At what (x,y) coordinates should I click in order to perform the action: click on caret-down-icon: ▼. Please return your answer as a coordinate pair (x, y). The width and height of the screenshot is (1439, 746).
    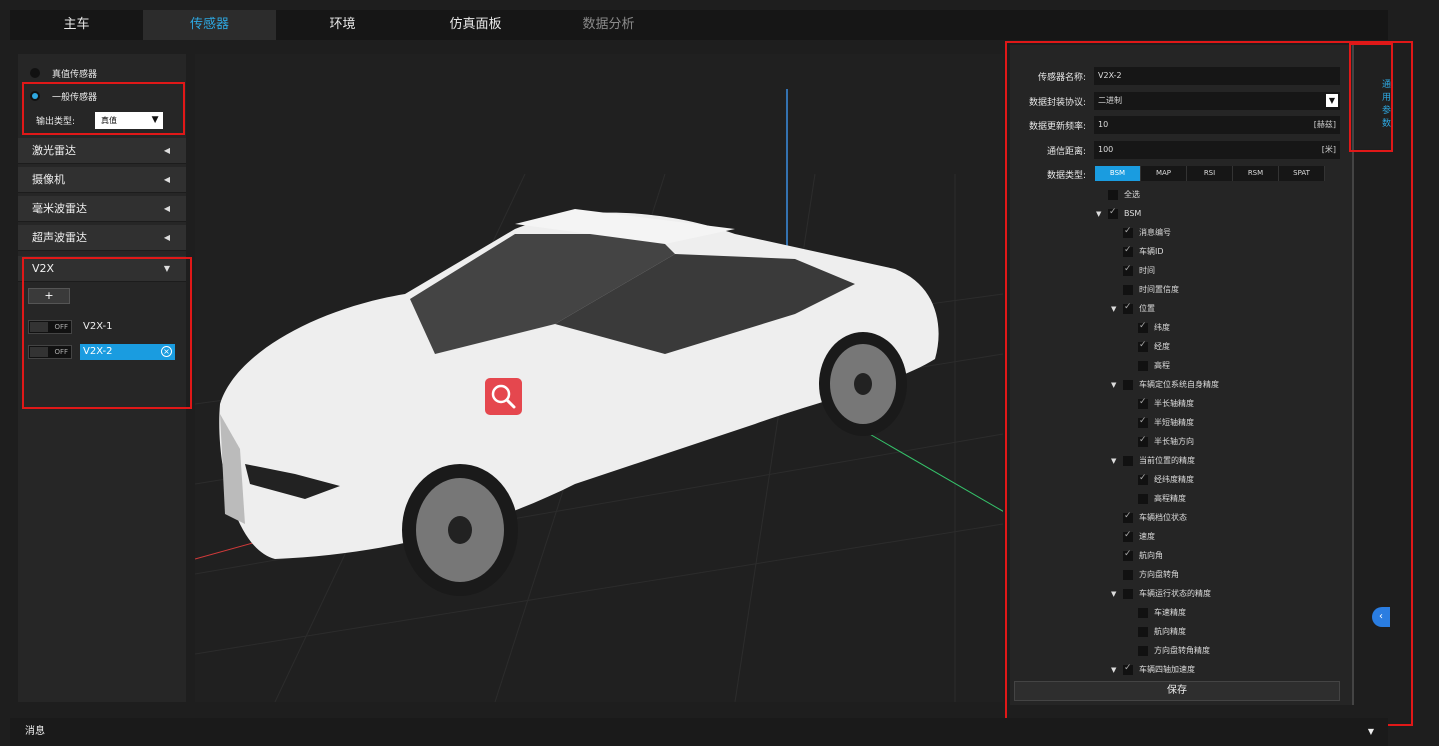
    Looking at the image, I should click on (1370, 731).